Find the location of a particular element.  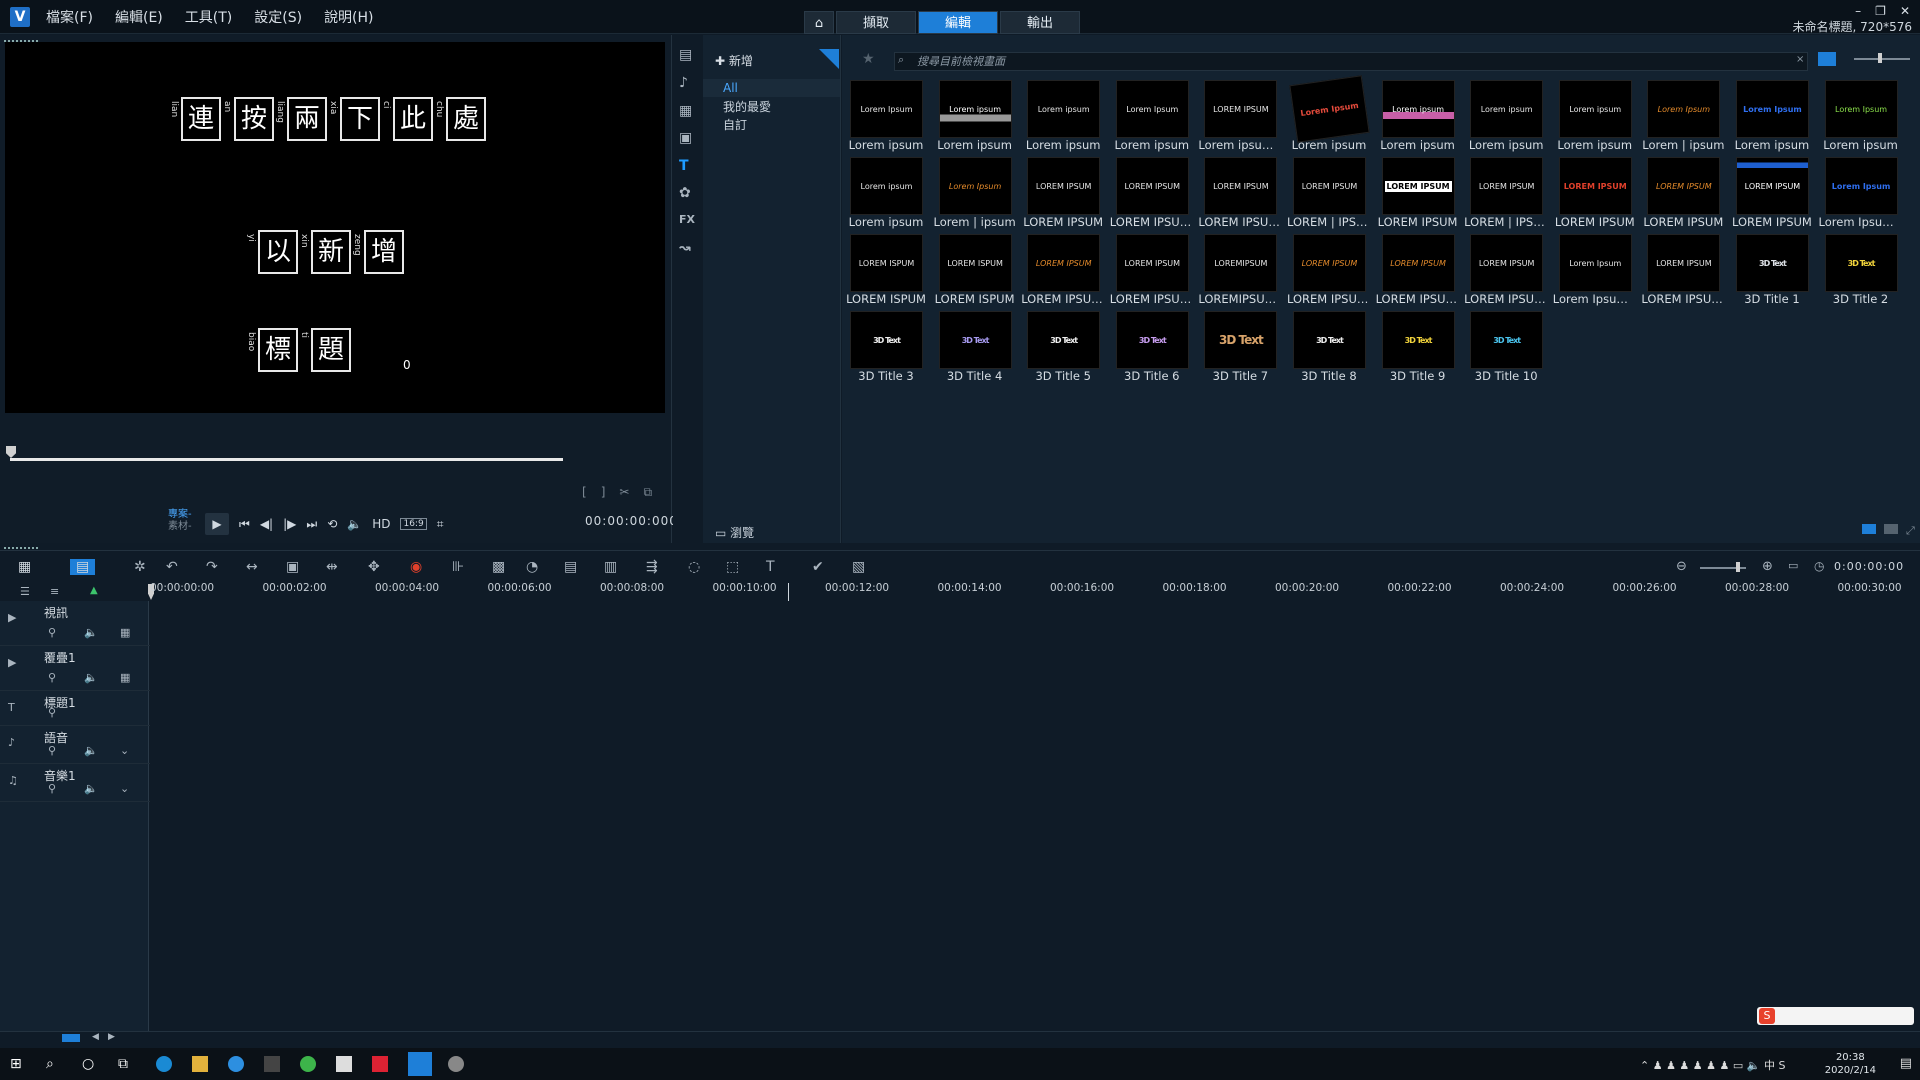

timeline-scrollbar: ◀ ▶ is located at coordinates (960, 1039).